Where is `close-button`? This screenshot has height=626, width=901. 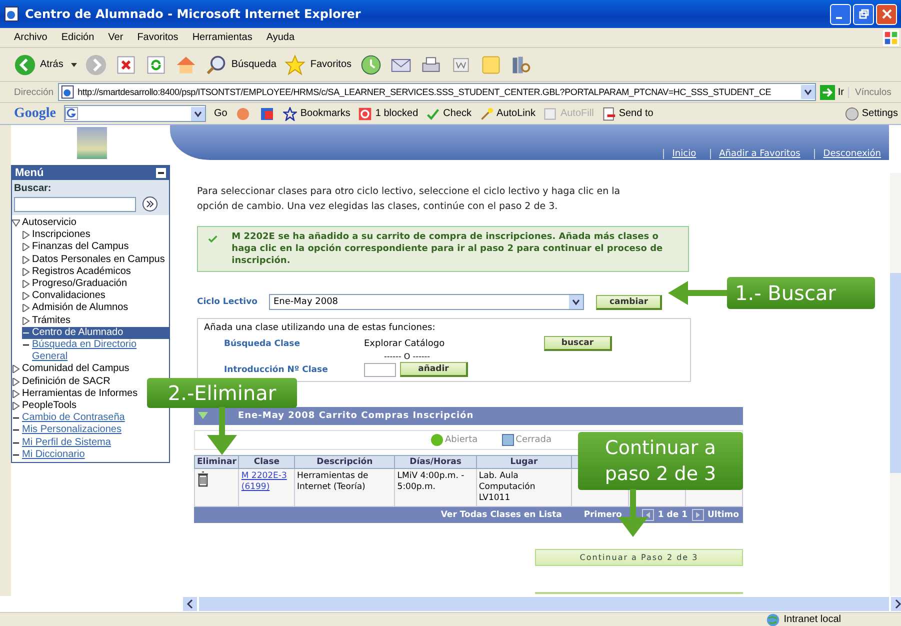 close-button is located at coordinates (886, 14).